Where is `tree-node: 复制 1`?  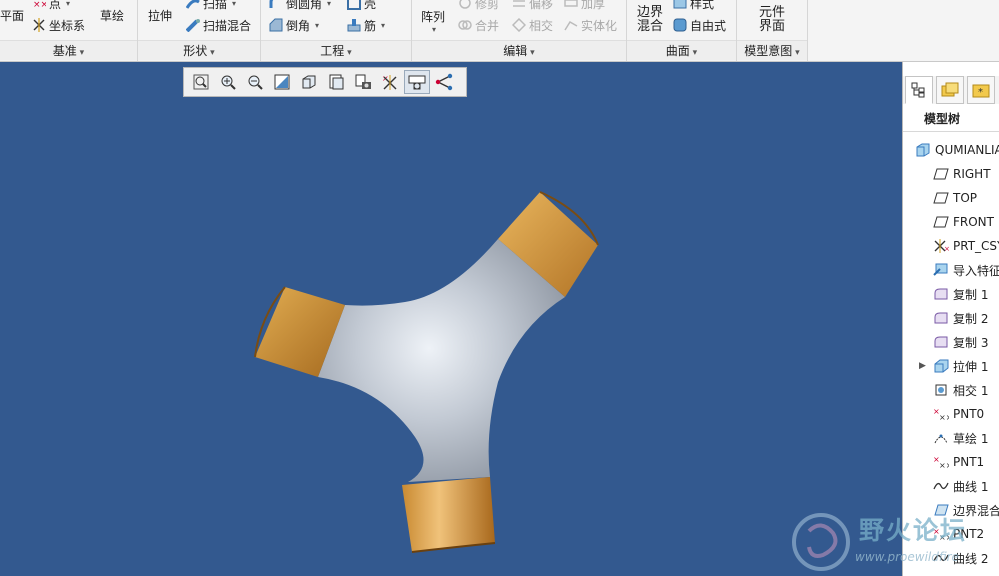 tree-node: 复制 1 is located at coordinates (960, 294).